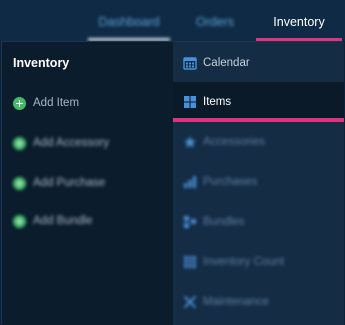 The image size is (345, 325). I want to click on tab-dashboard: Dashboard, so click(129, 20).